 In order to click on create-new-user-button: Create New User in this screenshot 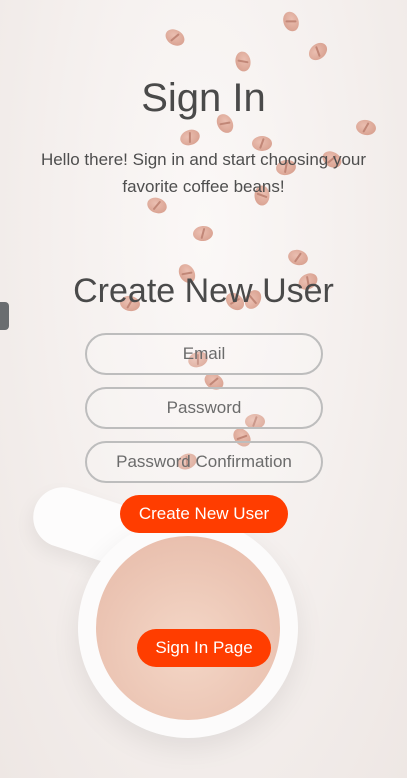, I will do `click(204, 514)`.